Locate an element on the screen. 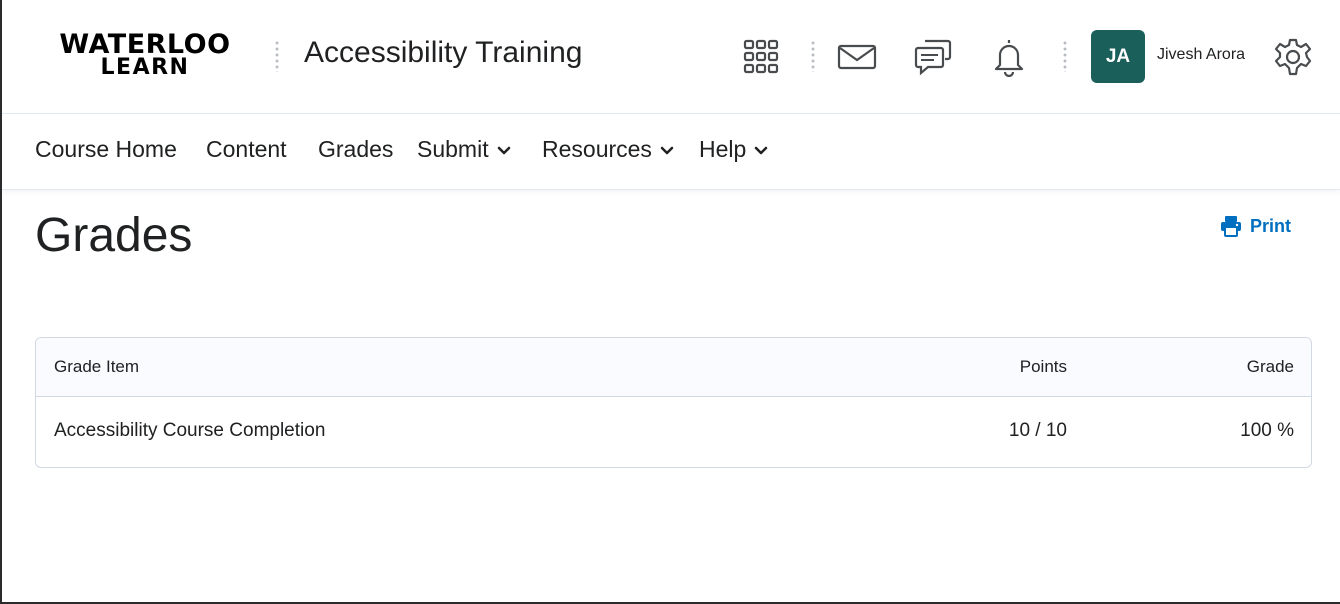  bell-icon is located at coordinates (1009, 57).